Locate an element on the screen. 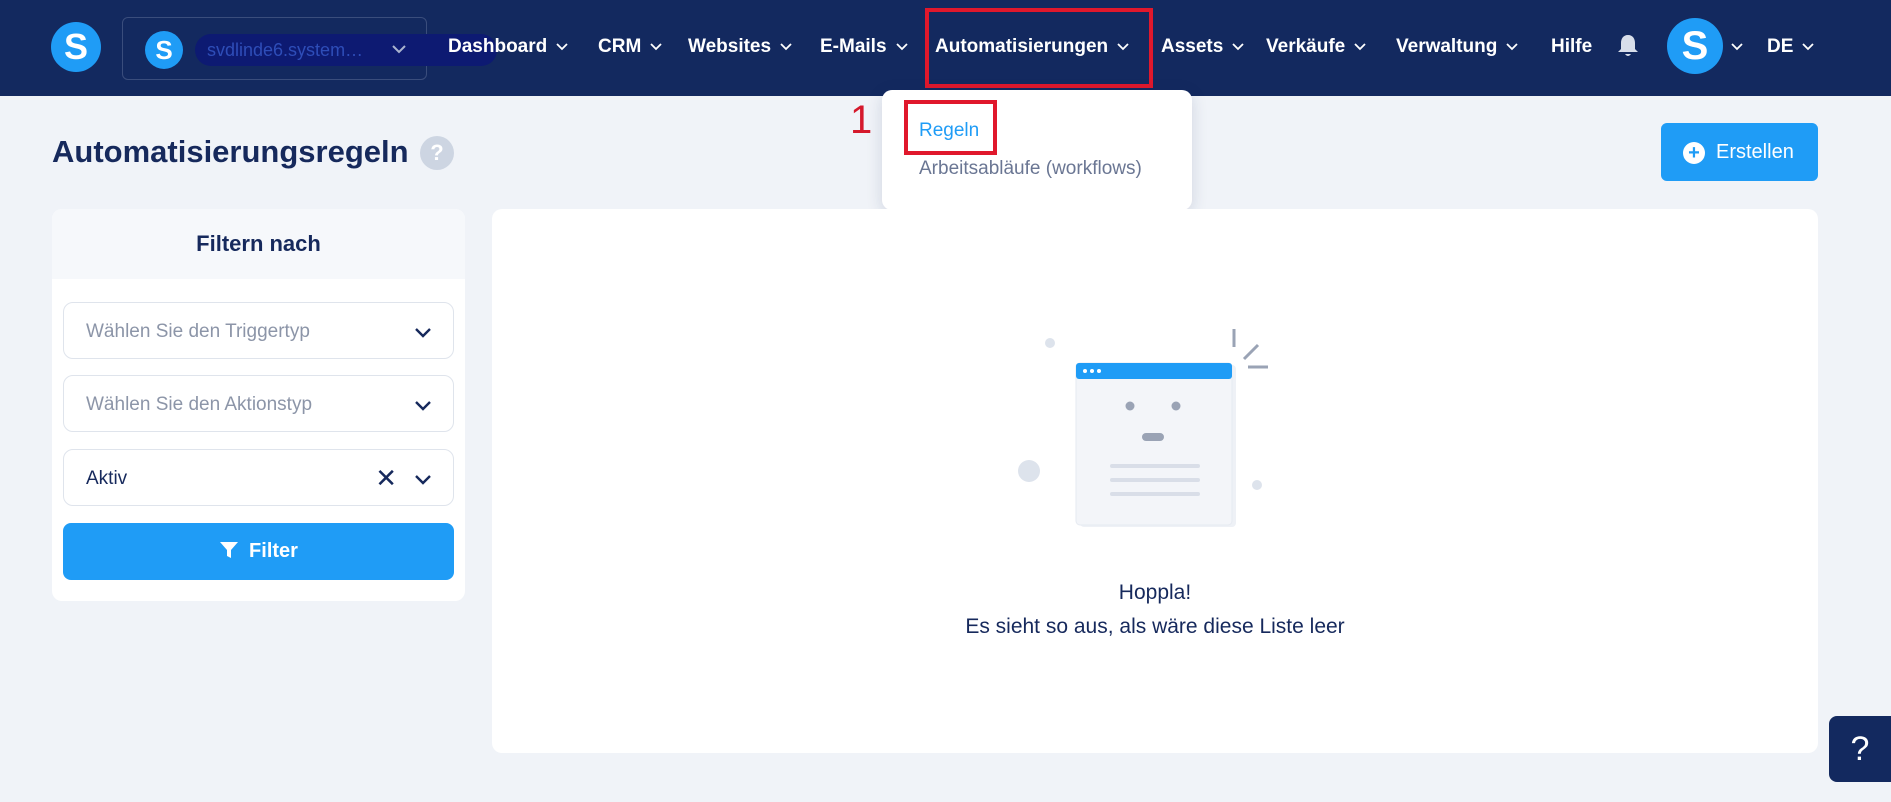  status-select: Aktiv ✕ is located at coordinates (258, 477).